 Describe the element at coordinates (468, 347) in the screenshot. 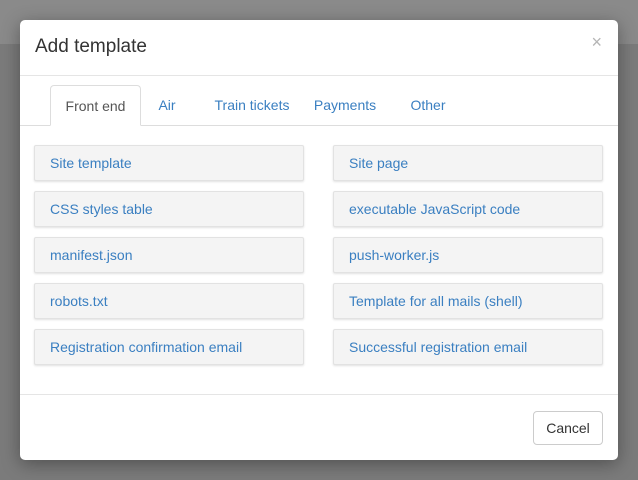

I see `template-successful-registration-email: Successful registration email` at that location.